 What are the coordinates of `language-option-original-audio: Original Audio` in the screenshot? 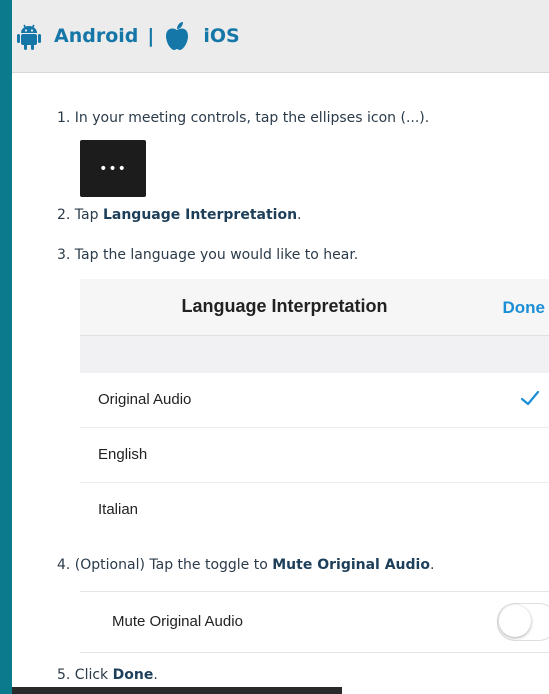 It's located at (314, 400).